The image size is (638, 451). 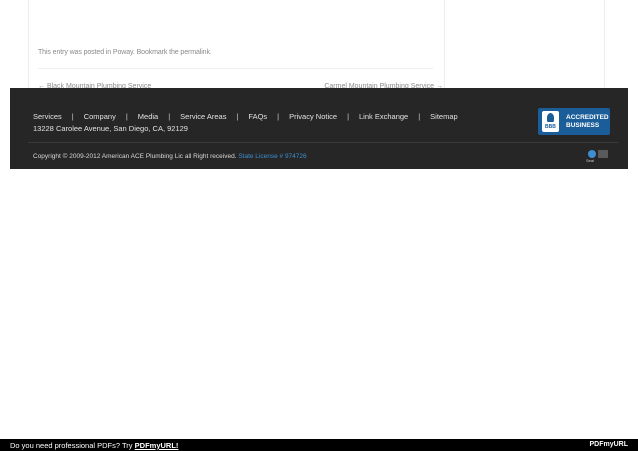 I want to click on footer-divider, so click(x=323, y=142).